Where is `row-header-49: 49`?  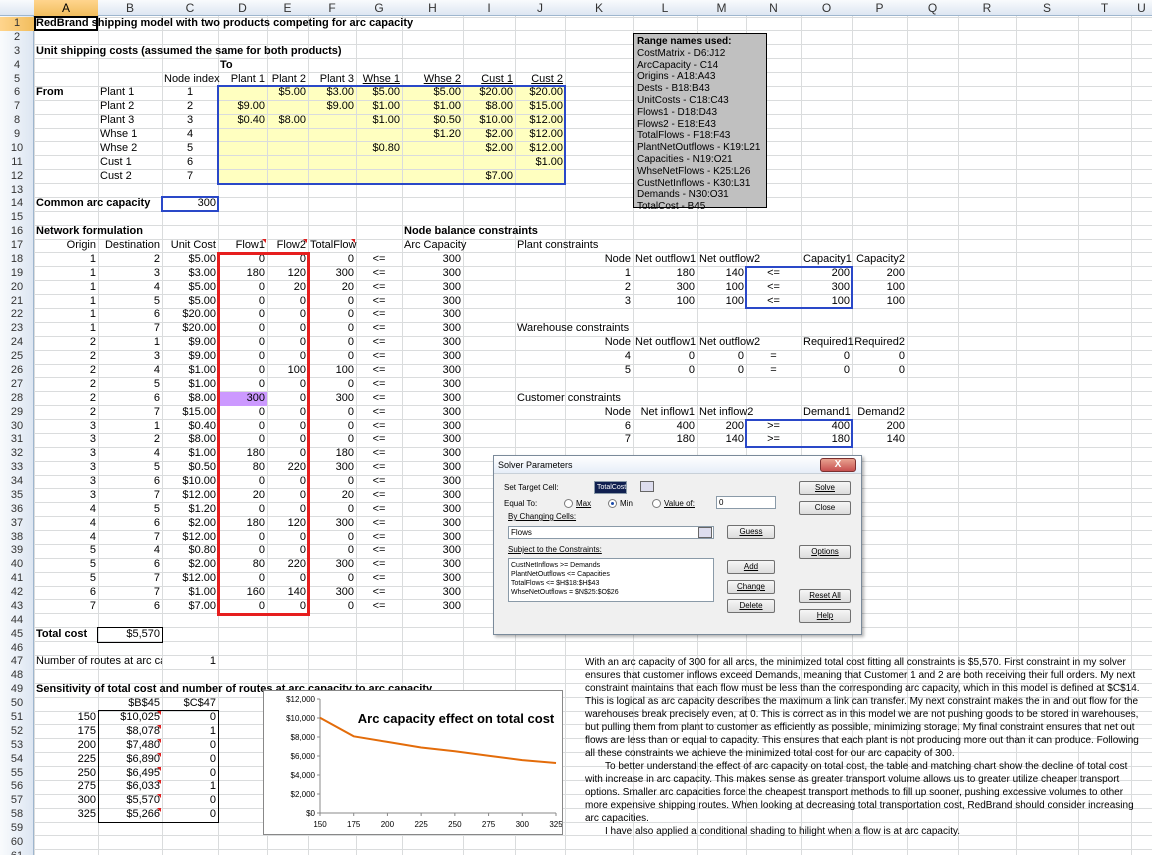
row-header-49: 49 is located at coordinates (17, 690).